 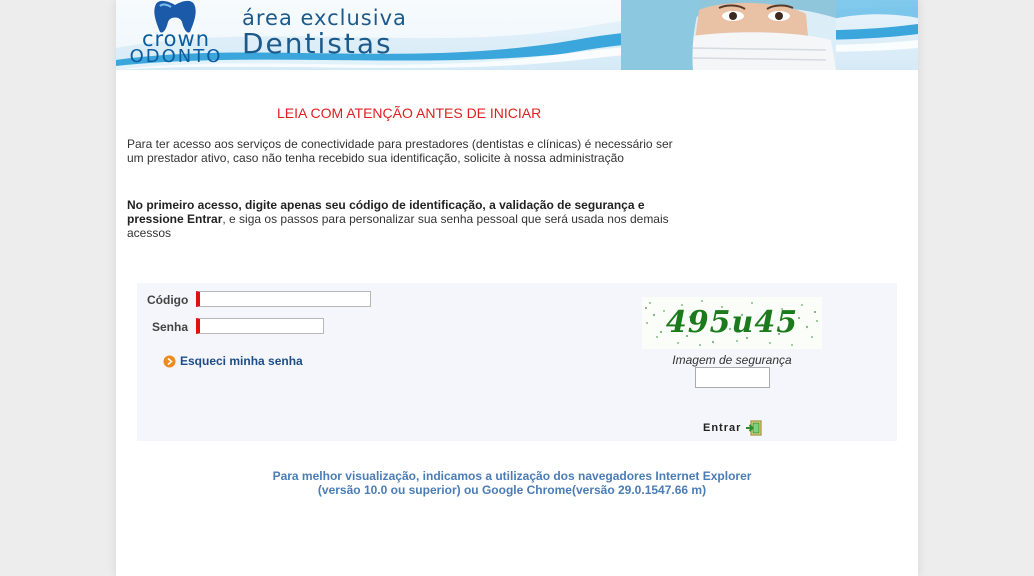 I want to click on enter-button-label: Entrar, so click(x=722, y=428).